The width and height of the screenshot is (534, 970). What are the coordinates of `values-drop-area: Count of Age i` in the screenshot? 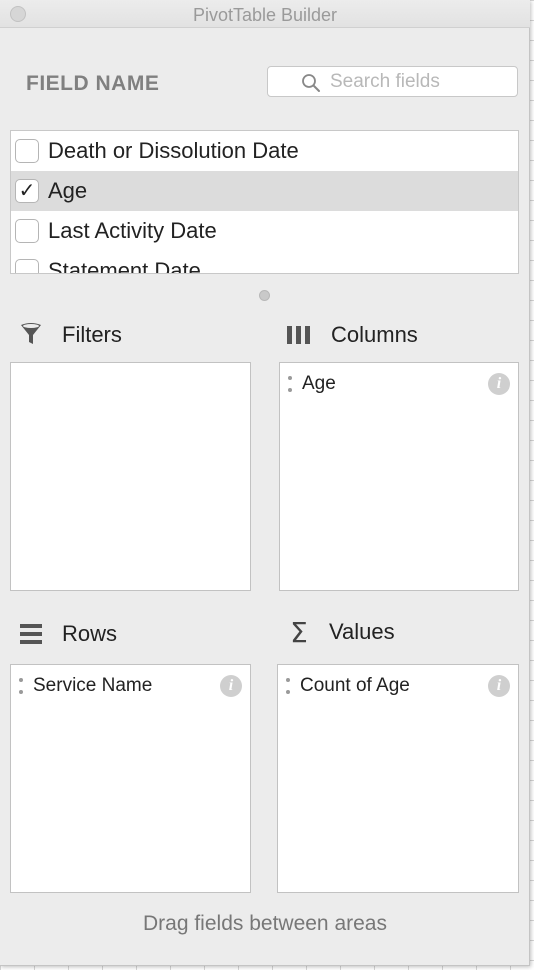 It's located at (398, 778).